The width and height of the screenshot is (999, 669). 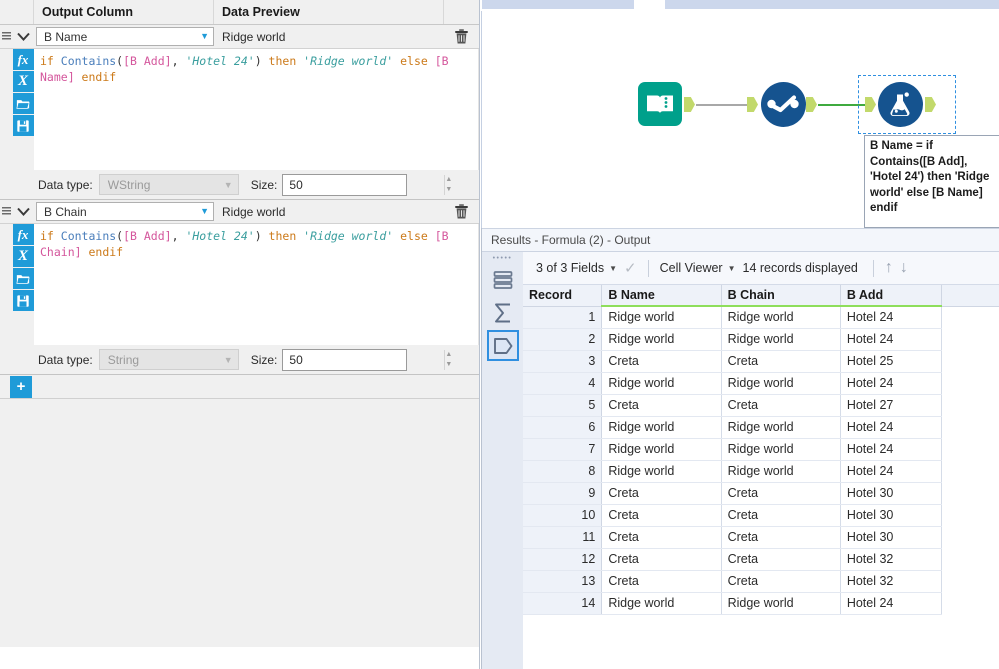 I want to click on add-formula-button: +, so click(x=21, y=386).